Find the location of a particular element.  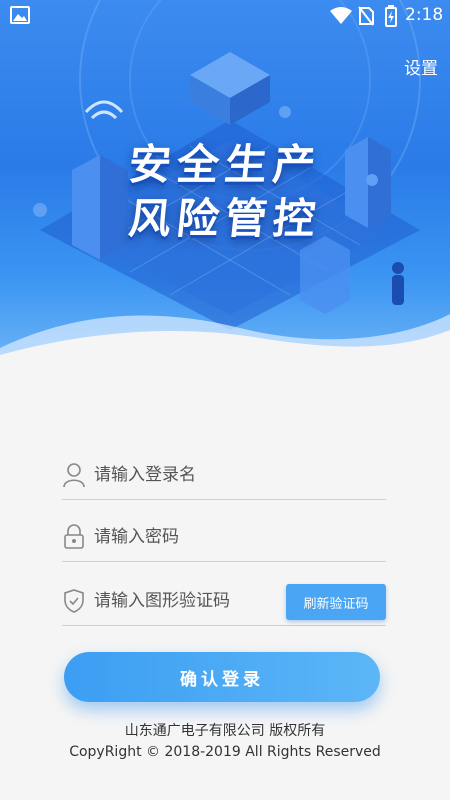

username-input is located at coordinates (234, 475).